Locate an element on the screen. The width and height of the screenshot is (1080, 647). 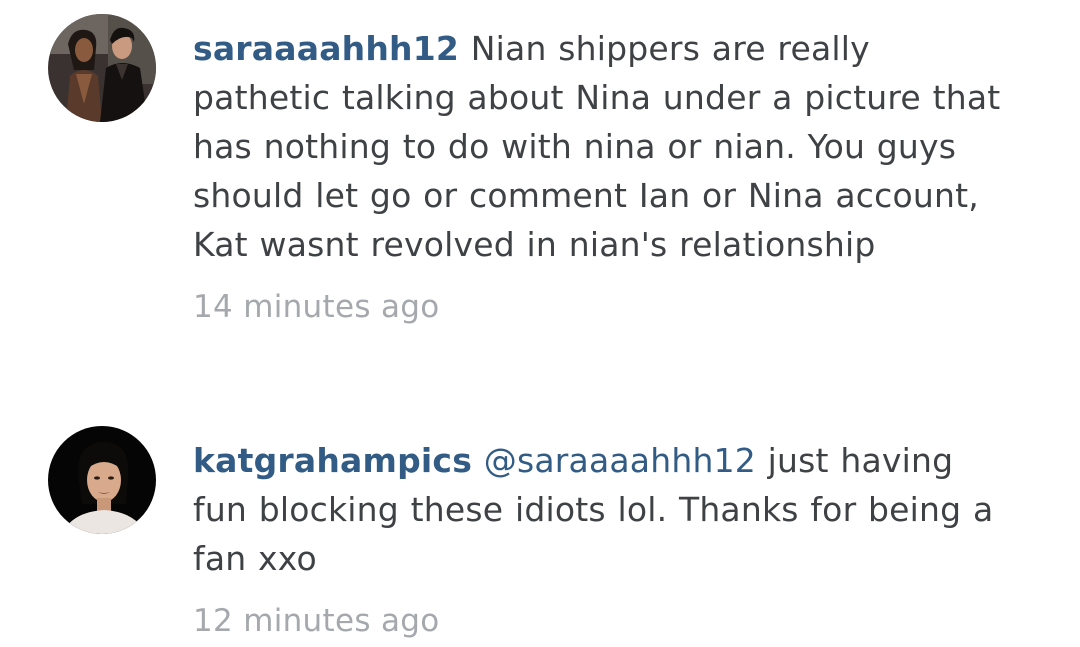
comment-username: saraaaahhh12 is located at coordinates (326, 48).